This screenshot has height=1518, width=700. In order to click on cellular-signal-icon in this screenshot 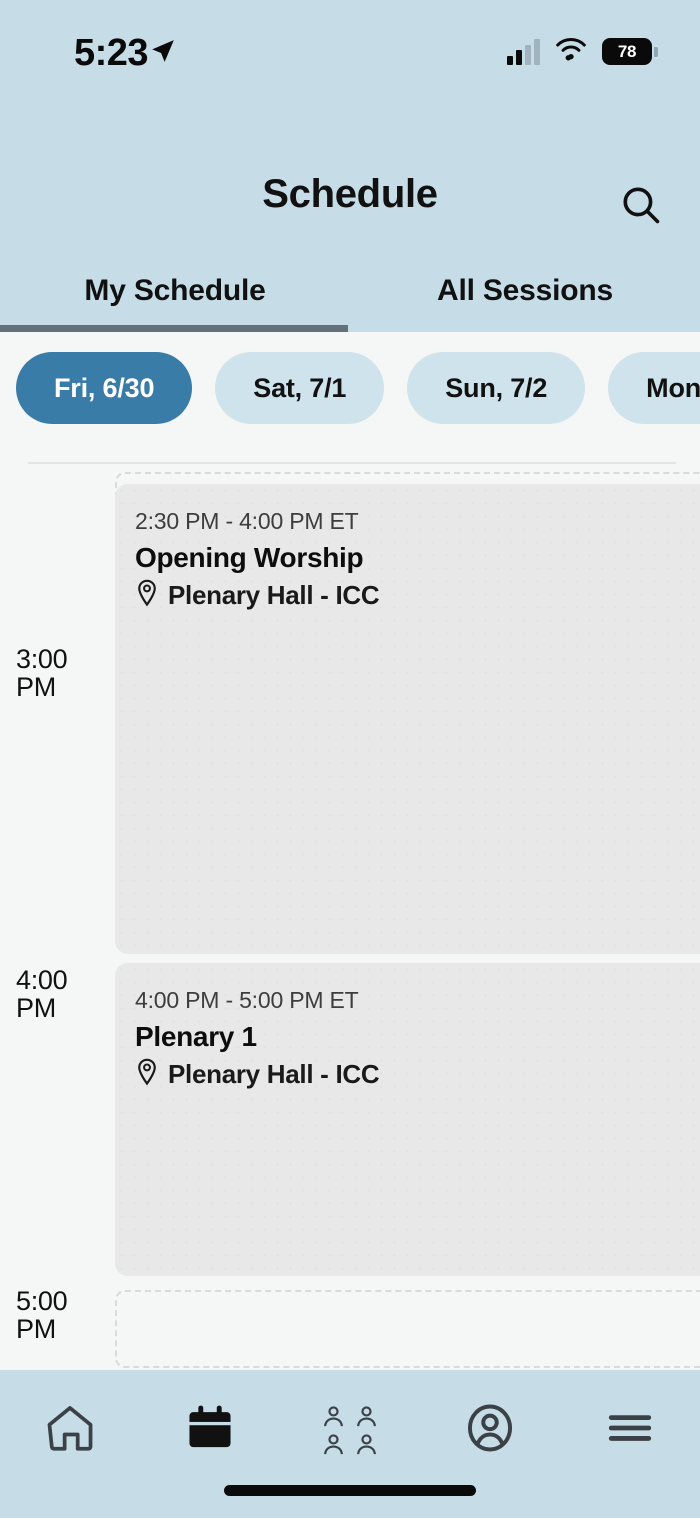, I will do `click(523, 51)`.